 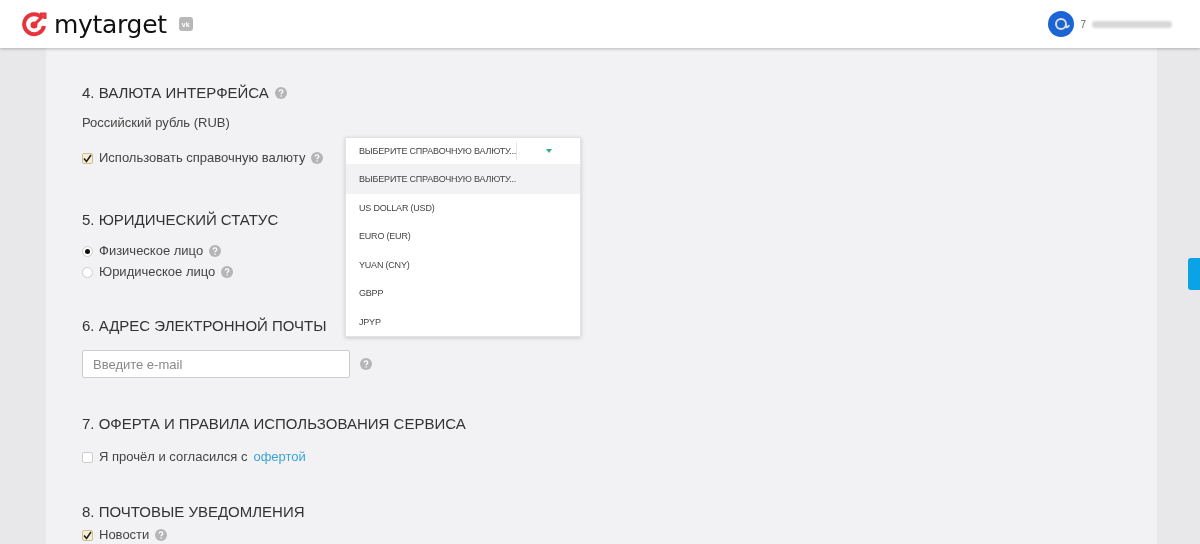 What do you see at coordinates (1061, 24) in the screenshot?
I see `avatar-icon` at bounding box center [1061, 24].